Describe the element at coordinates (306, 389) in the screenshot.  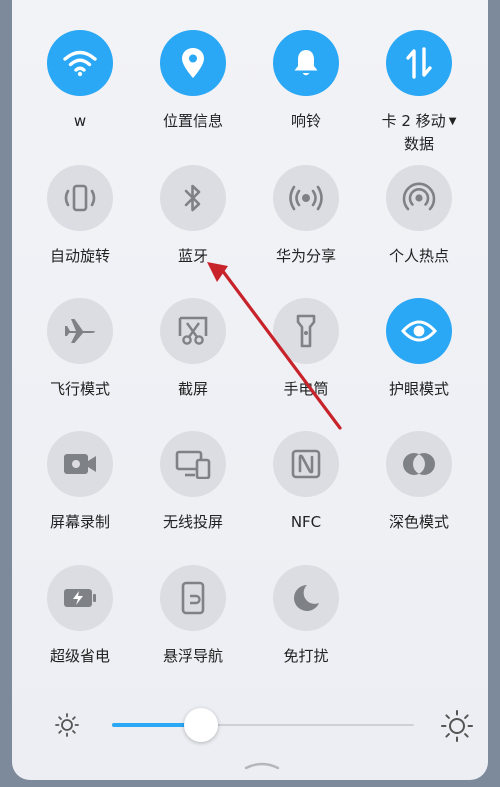
I see `tile-label: 手电筒` at that location.